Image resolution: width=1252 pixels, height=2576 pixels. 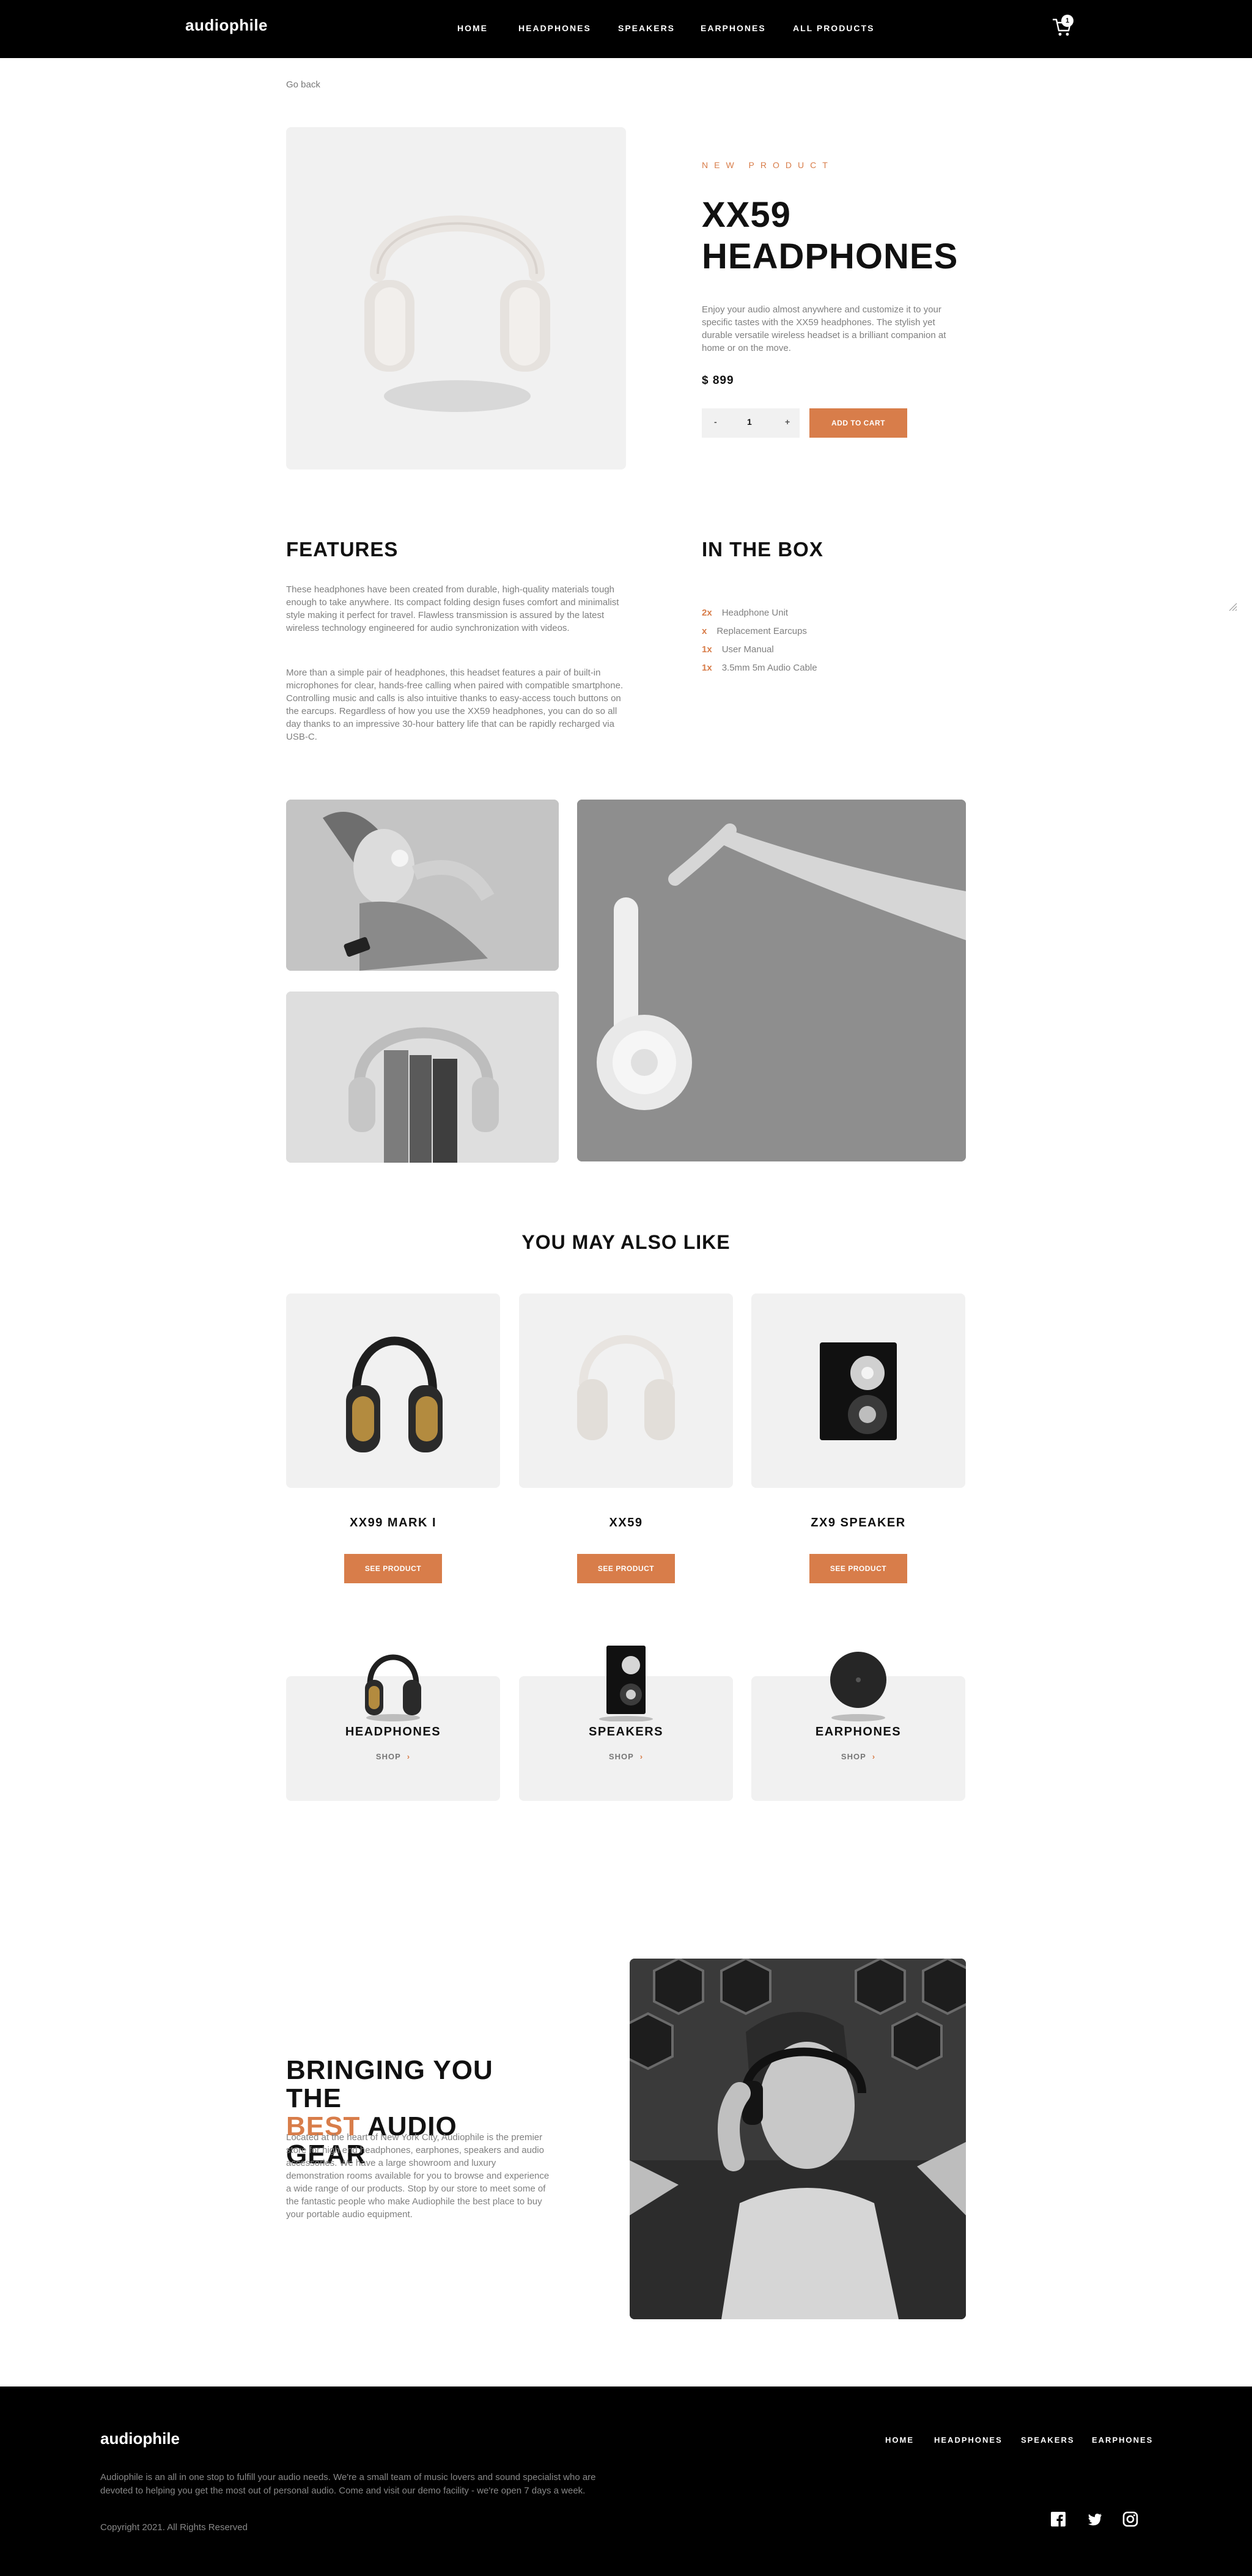 I want to click on category-name: SPEAKERS, so click(x=626, y=1732).